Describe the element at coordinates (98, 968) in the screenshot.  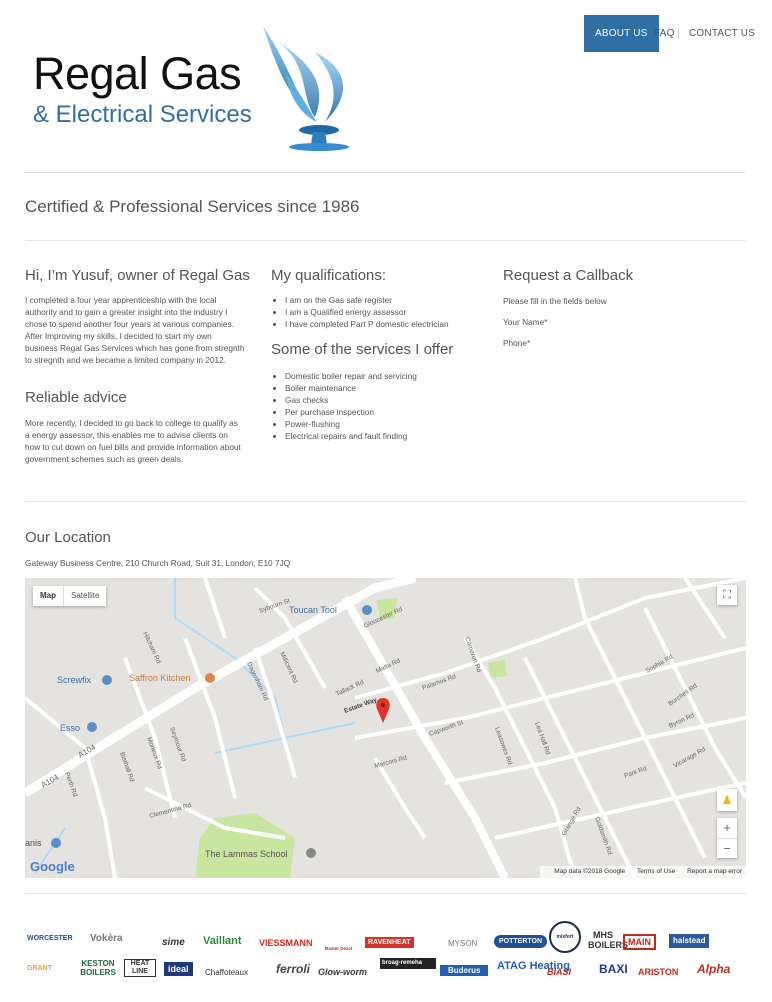
I see `brand-keston: KESTON BOILERS` at that location.